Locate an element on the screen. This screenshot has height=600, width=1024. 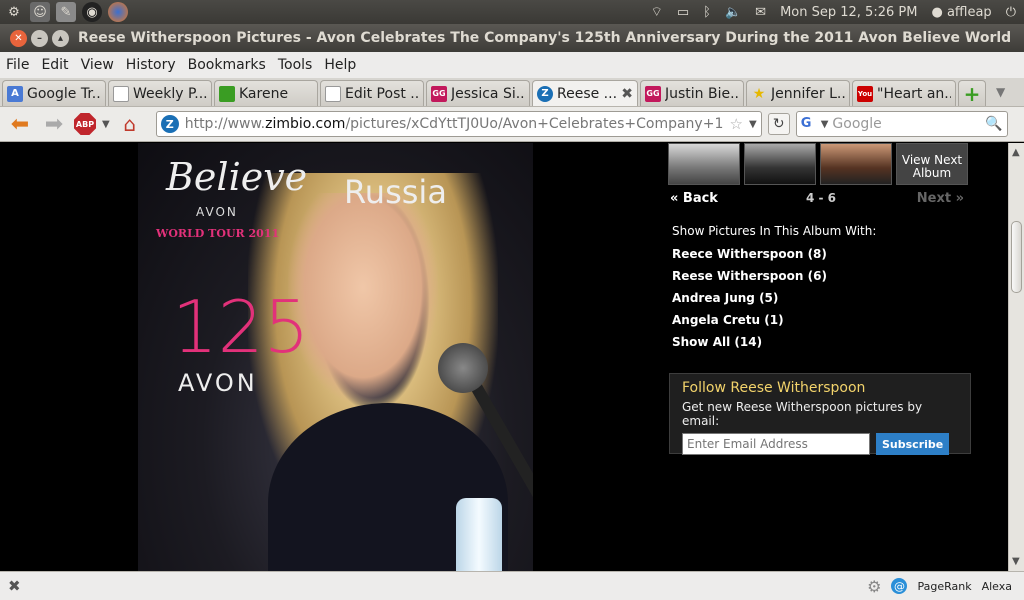
person-link: Andrea Jung (5) is located at coordinates (749, 302).